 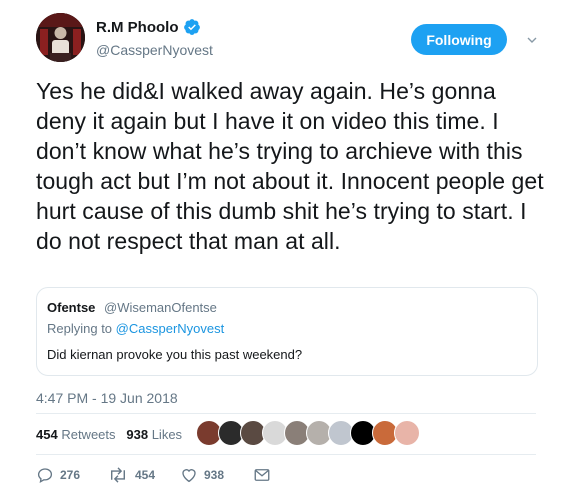 I want to click on likes-stat: 938 Likes, so click(x=154, y=434).